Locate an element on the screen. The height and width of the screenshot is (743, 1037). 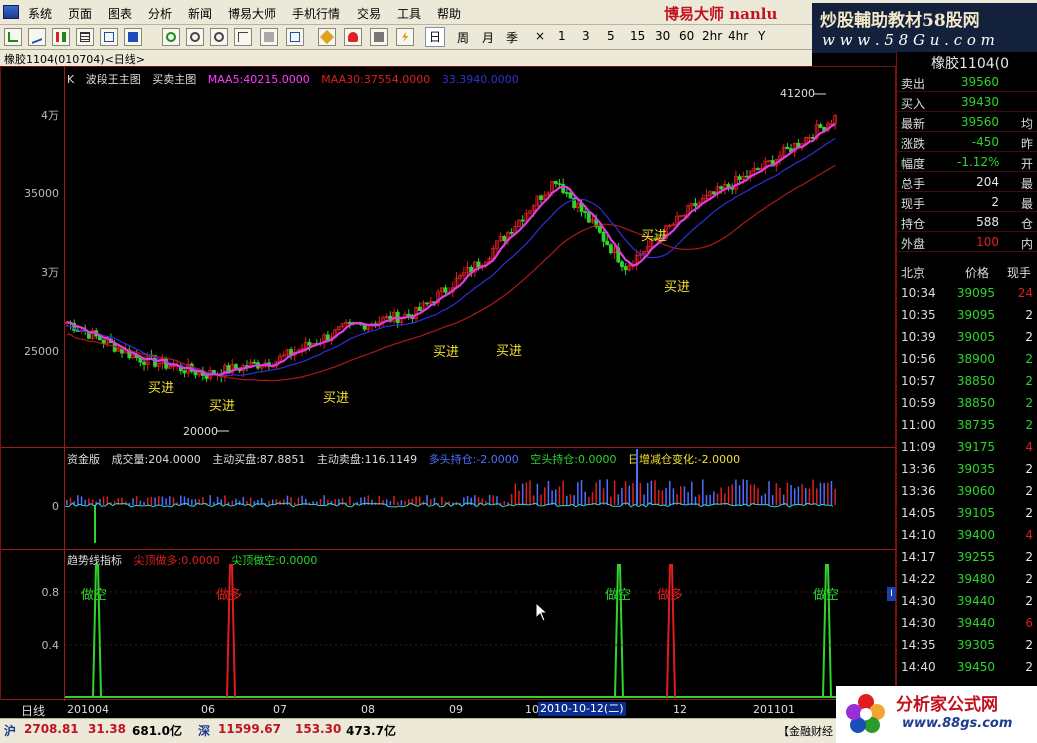
period-3min: 3 is located at coordinates (586, 36).